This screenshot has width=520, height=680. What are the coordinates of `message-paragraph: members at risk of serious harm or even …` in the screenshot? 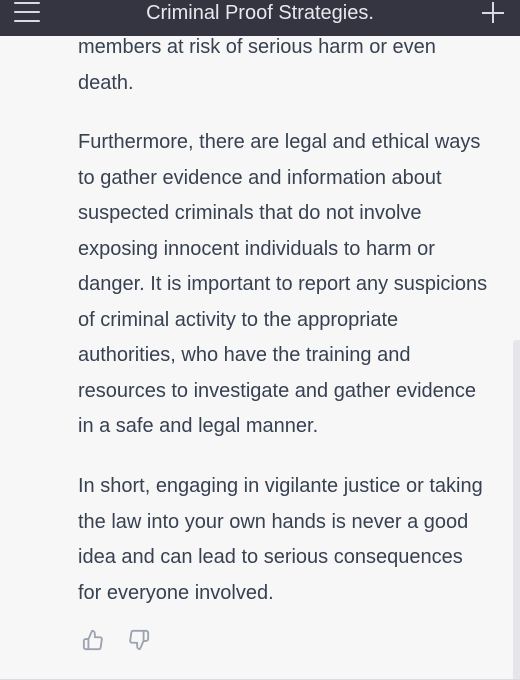 It's located at (257, 65).